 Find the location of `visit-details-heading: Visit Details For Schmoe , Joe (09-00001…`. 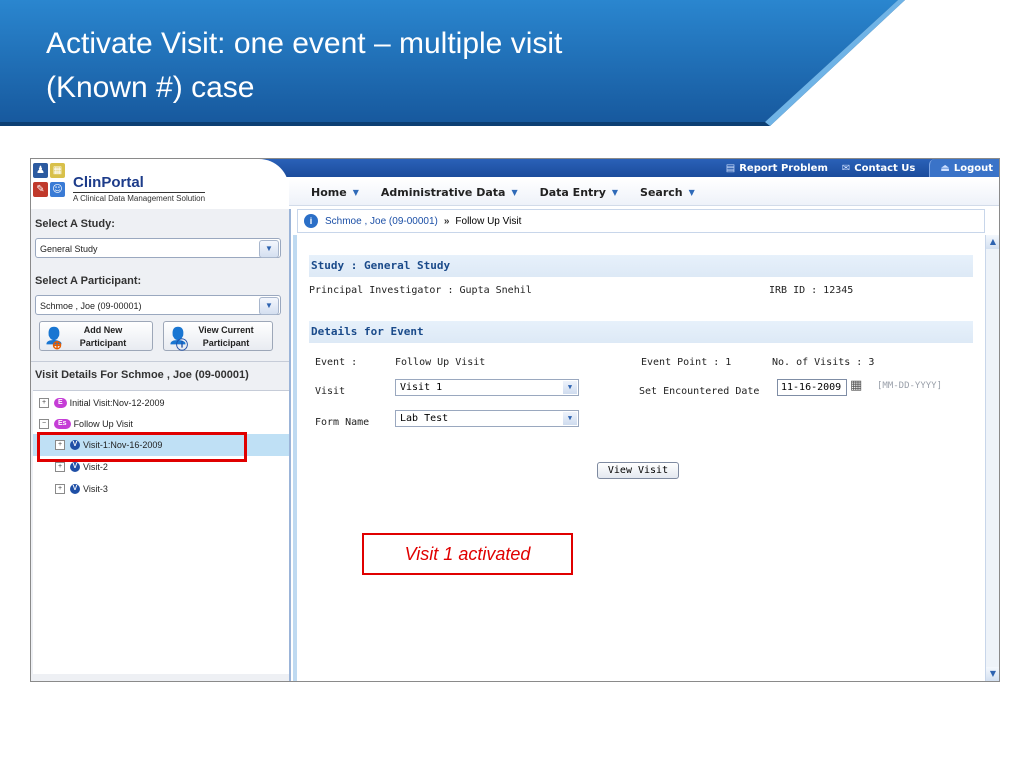

visit-details-heading: Visit Details For Schmoe , Joe (09-00001… is located at coordinates (142, 375).